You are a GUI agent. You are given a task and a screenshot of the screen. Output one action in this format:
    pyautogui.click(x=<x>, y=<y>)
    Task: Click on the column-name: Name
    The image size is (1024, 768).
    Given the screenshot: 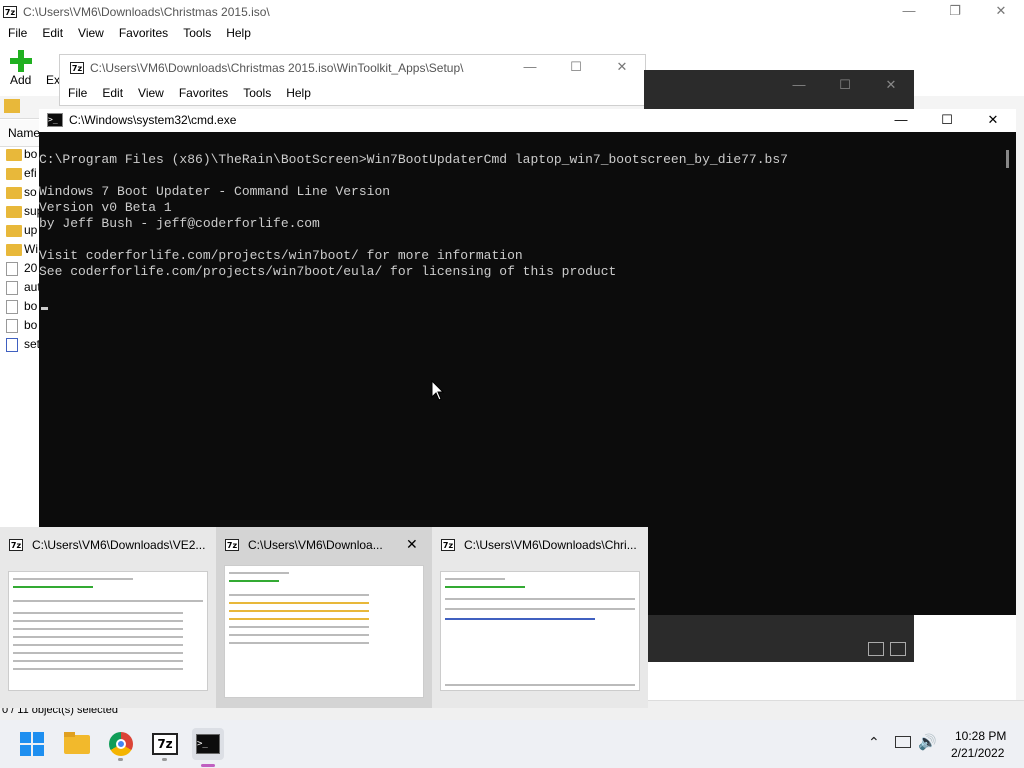 What is the action you would take?
    pyautogui.click(x=24, y=133)
    